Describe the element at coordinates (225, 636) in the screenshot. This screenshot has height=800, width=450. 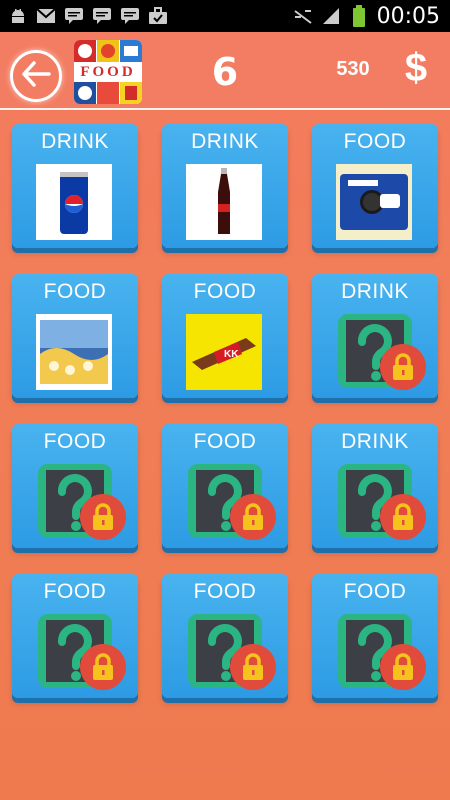
I see `tile-11: FOOD` at that location.